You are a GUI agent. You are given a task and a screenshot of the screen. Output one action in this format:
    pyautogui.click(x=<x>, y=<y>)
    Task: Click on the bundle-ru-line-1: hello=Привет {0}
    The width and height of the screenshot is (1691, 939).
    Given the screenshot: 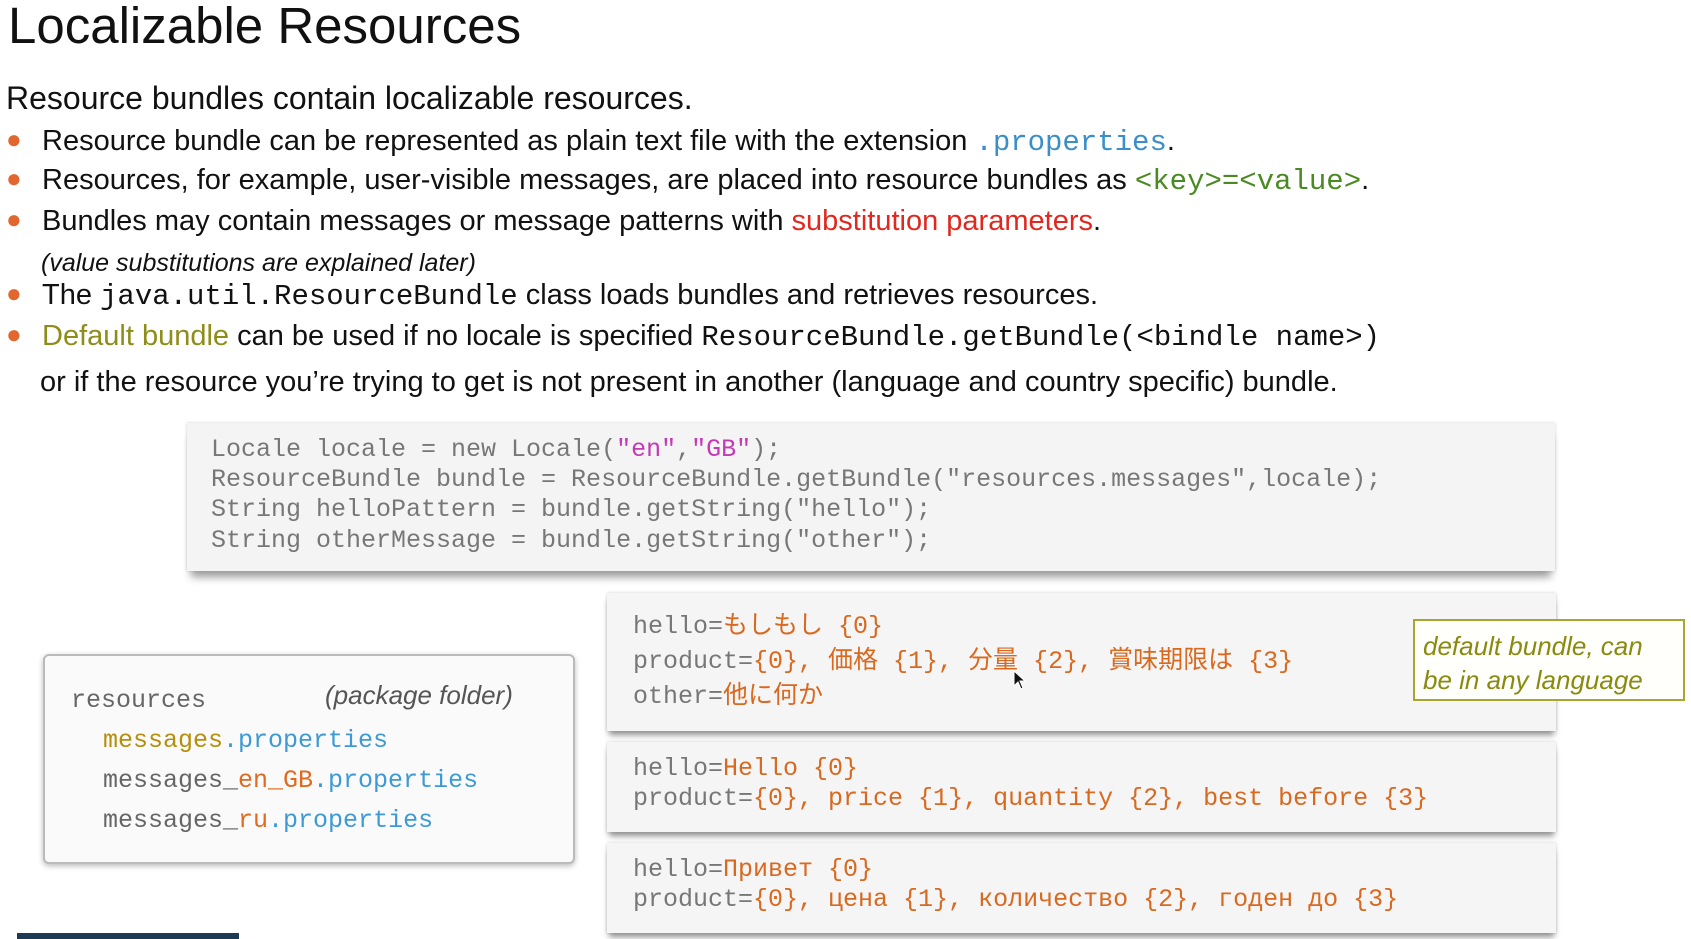 What is the action you would take?
    pyautogui.click(x=753, y=869)
    